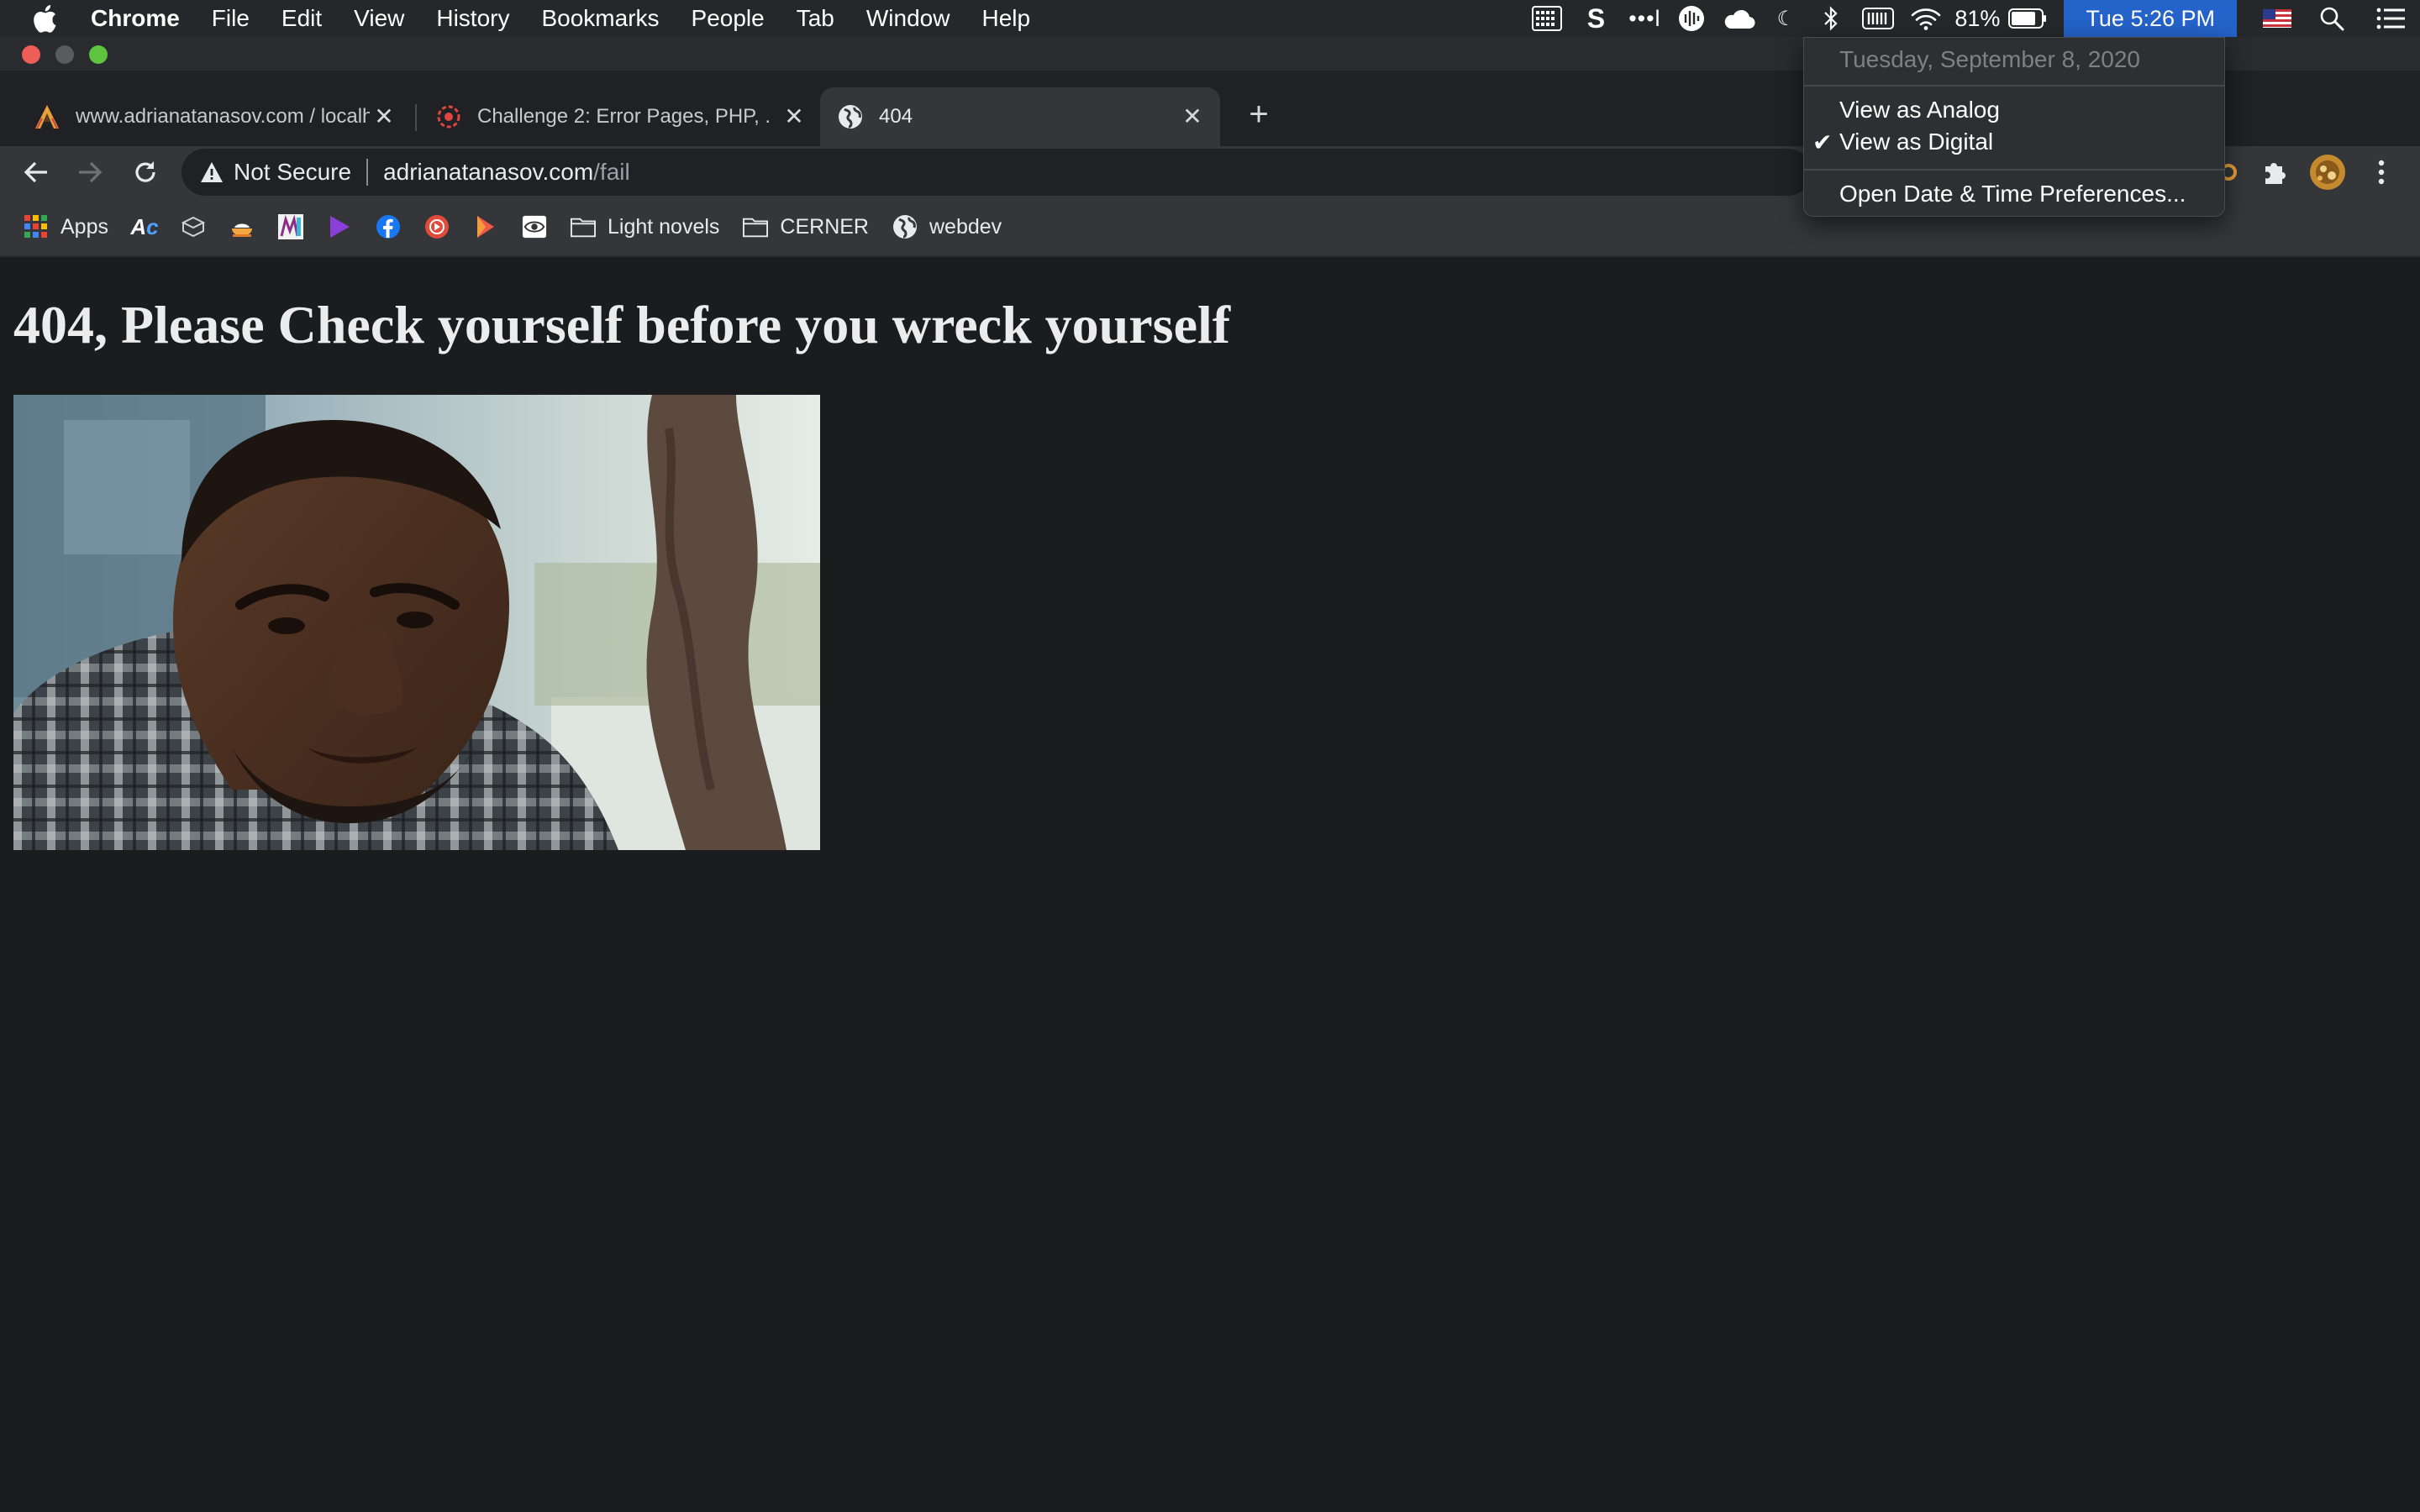 The height and width of the screenshot is (1512, 2420). Describe the element at coordinates (1739, 18) in the screenshot. I see `cloud-icon` at that location.